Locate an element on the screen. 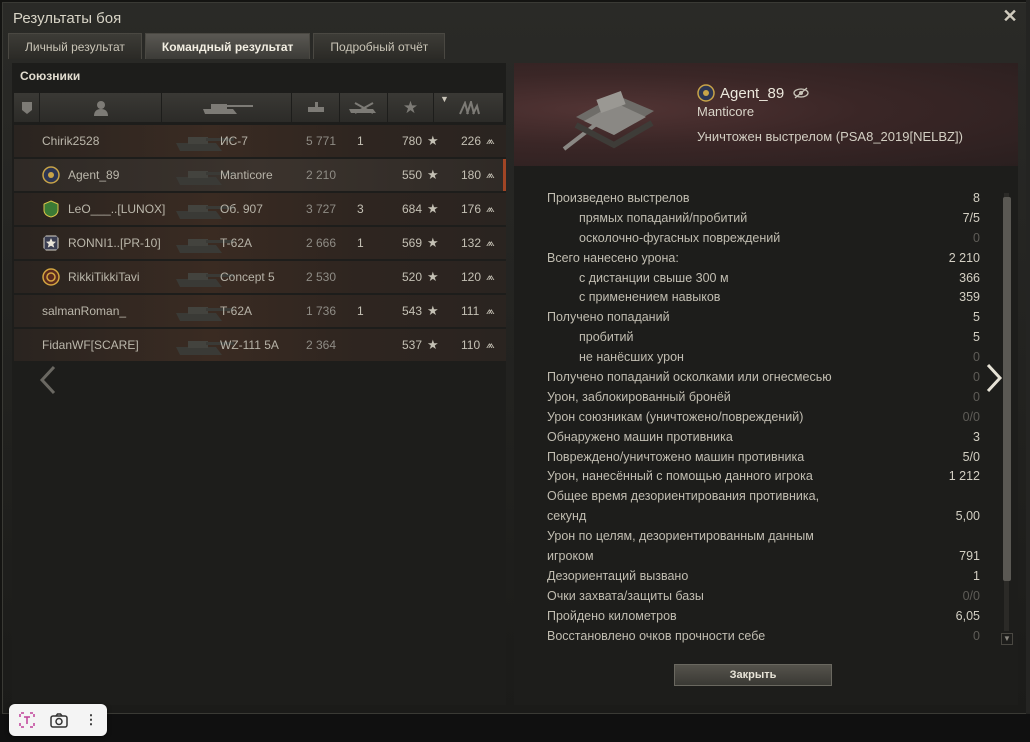 The height and width of the screenshot is (742, 1030). player-name: Agent_89 is located at coordinates (94, 175).